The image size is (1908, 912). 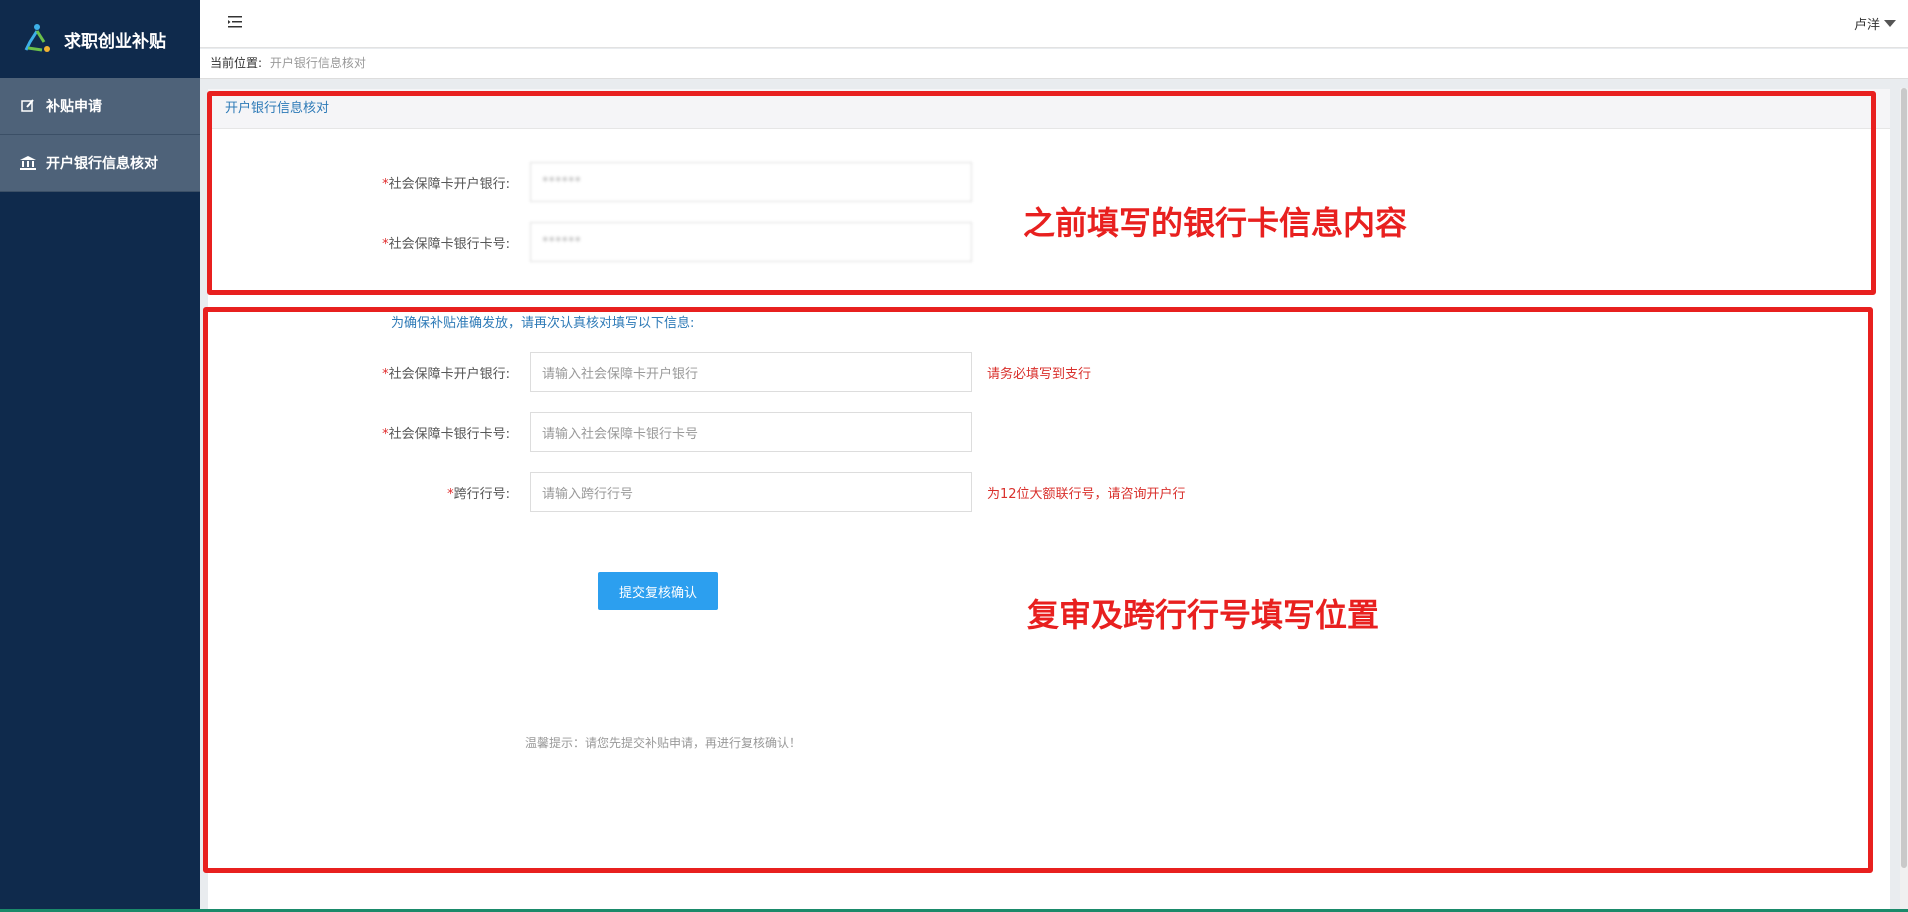 What do you see at coordinates (1203, 615) in the screenshot?
I see `annotation-text-recheck: 复审及跨行行号填写位置` at bounding box center [1203, 615].